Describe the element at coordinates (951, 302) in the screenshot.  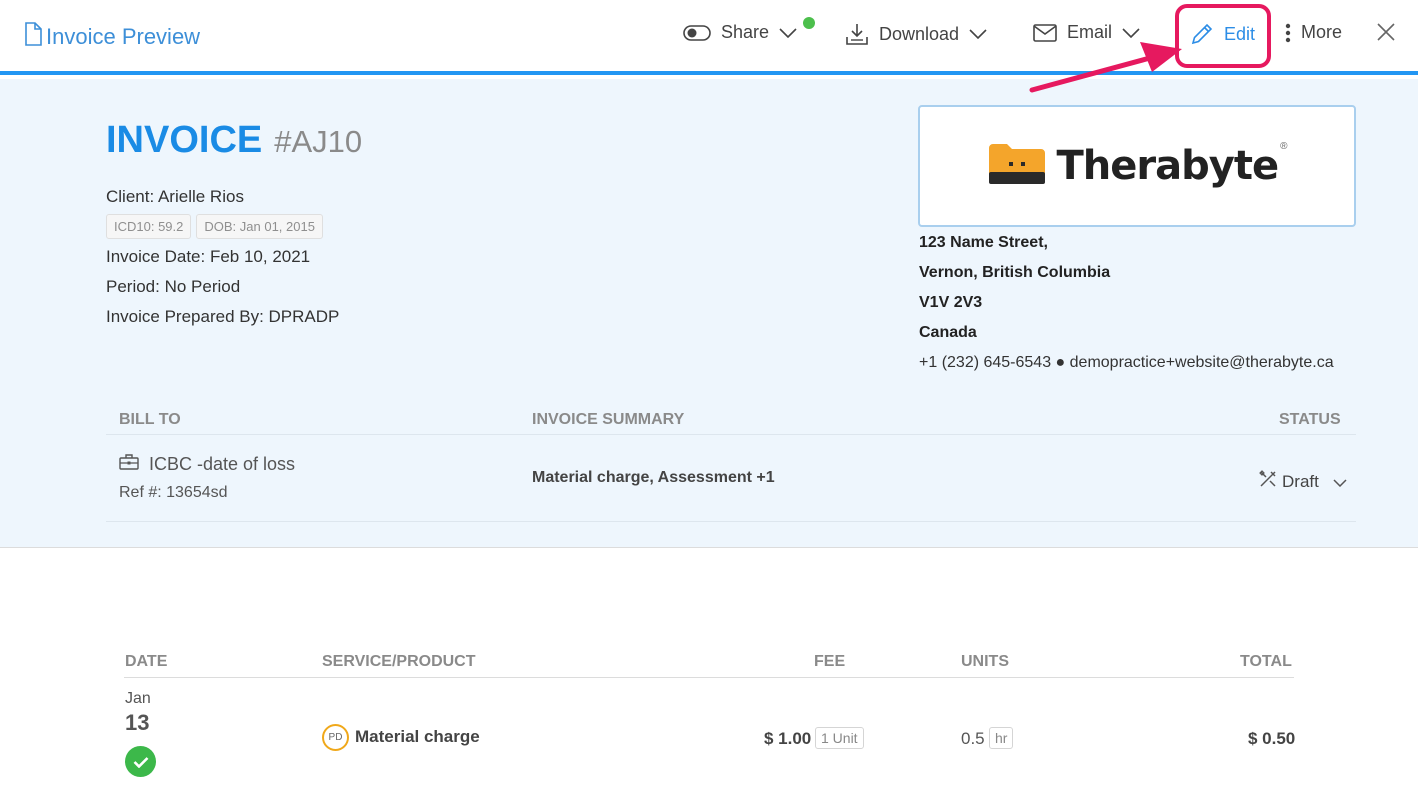
I see `address-line: V1V 2V3` at that location.